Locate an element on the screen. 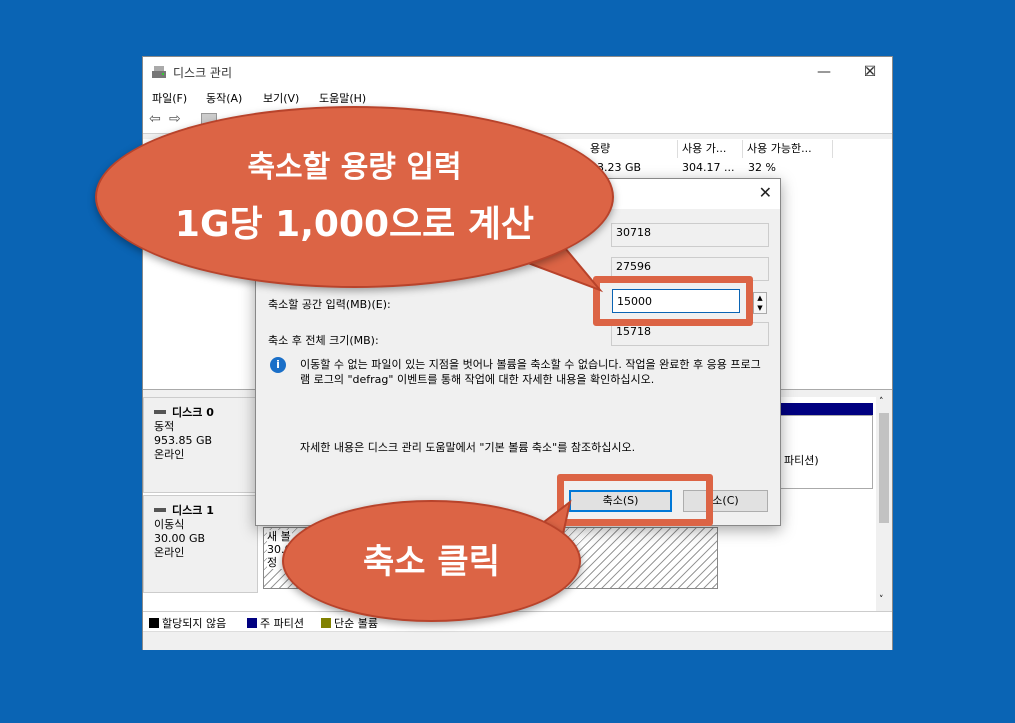 This screenshot has width=1015, height=723. callout-bubble-click: 축소 클릭 is located at coordinates (431, 561).